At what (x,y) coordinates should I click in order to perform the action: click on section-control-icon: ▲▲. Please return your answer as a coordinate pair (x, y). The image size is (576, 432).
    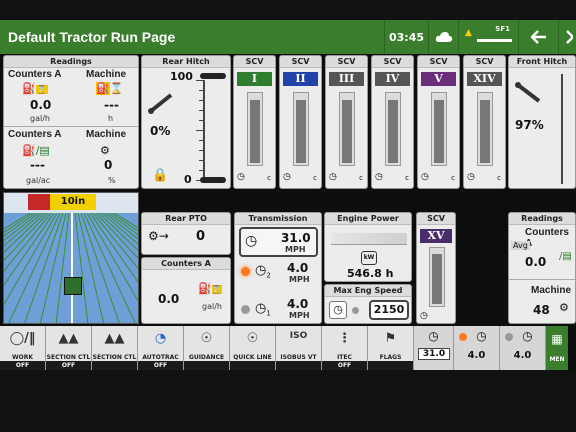
    Looking at the image, I should click on (68, 338).